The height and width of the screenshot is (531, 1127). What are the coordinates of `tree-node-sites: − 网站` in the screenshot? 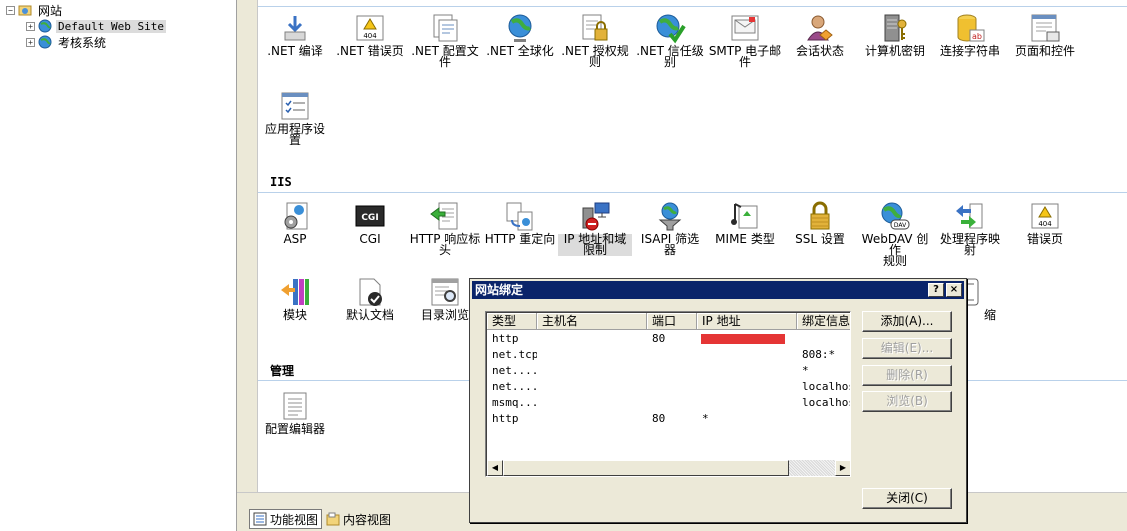 It's located at (35, 10).